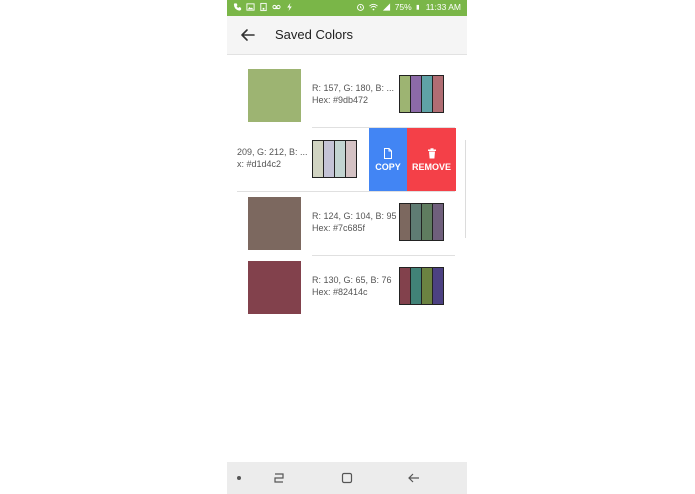 This screenshot has height=494, width=695. What do you see at coordinates (431, 166) in the screenshot?
I see `remove-label: REMOVE` at bounding box center [431, 166].